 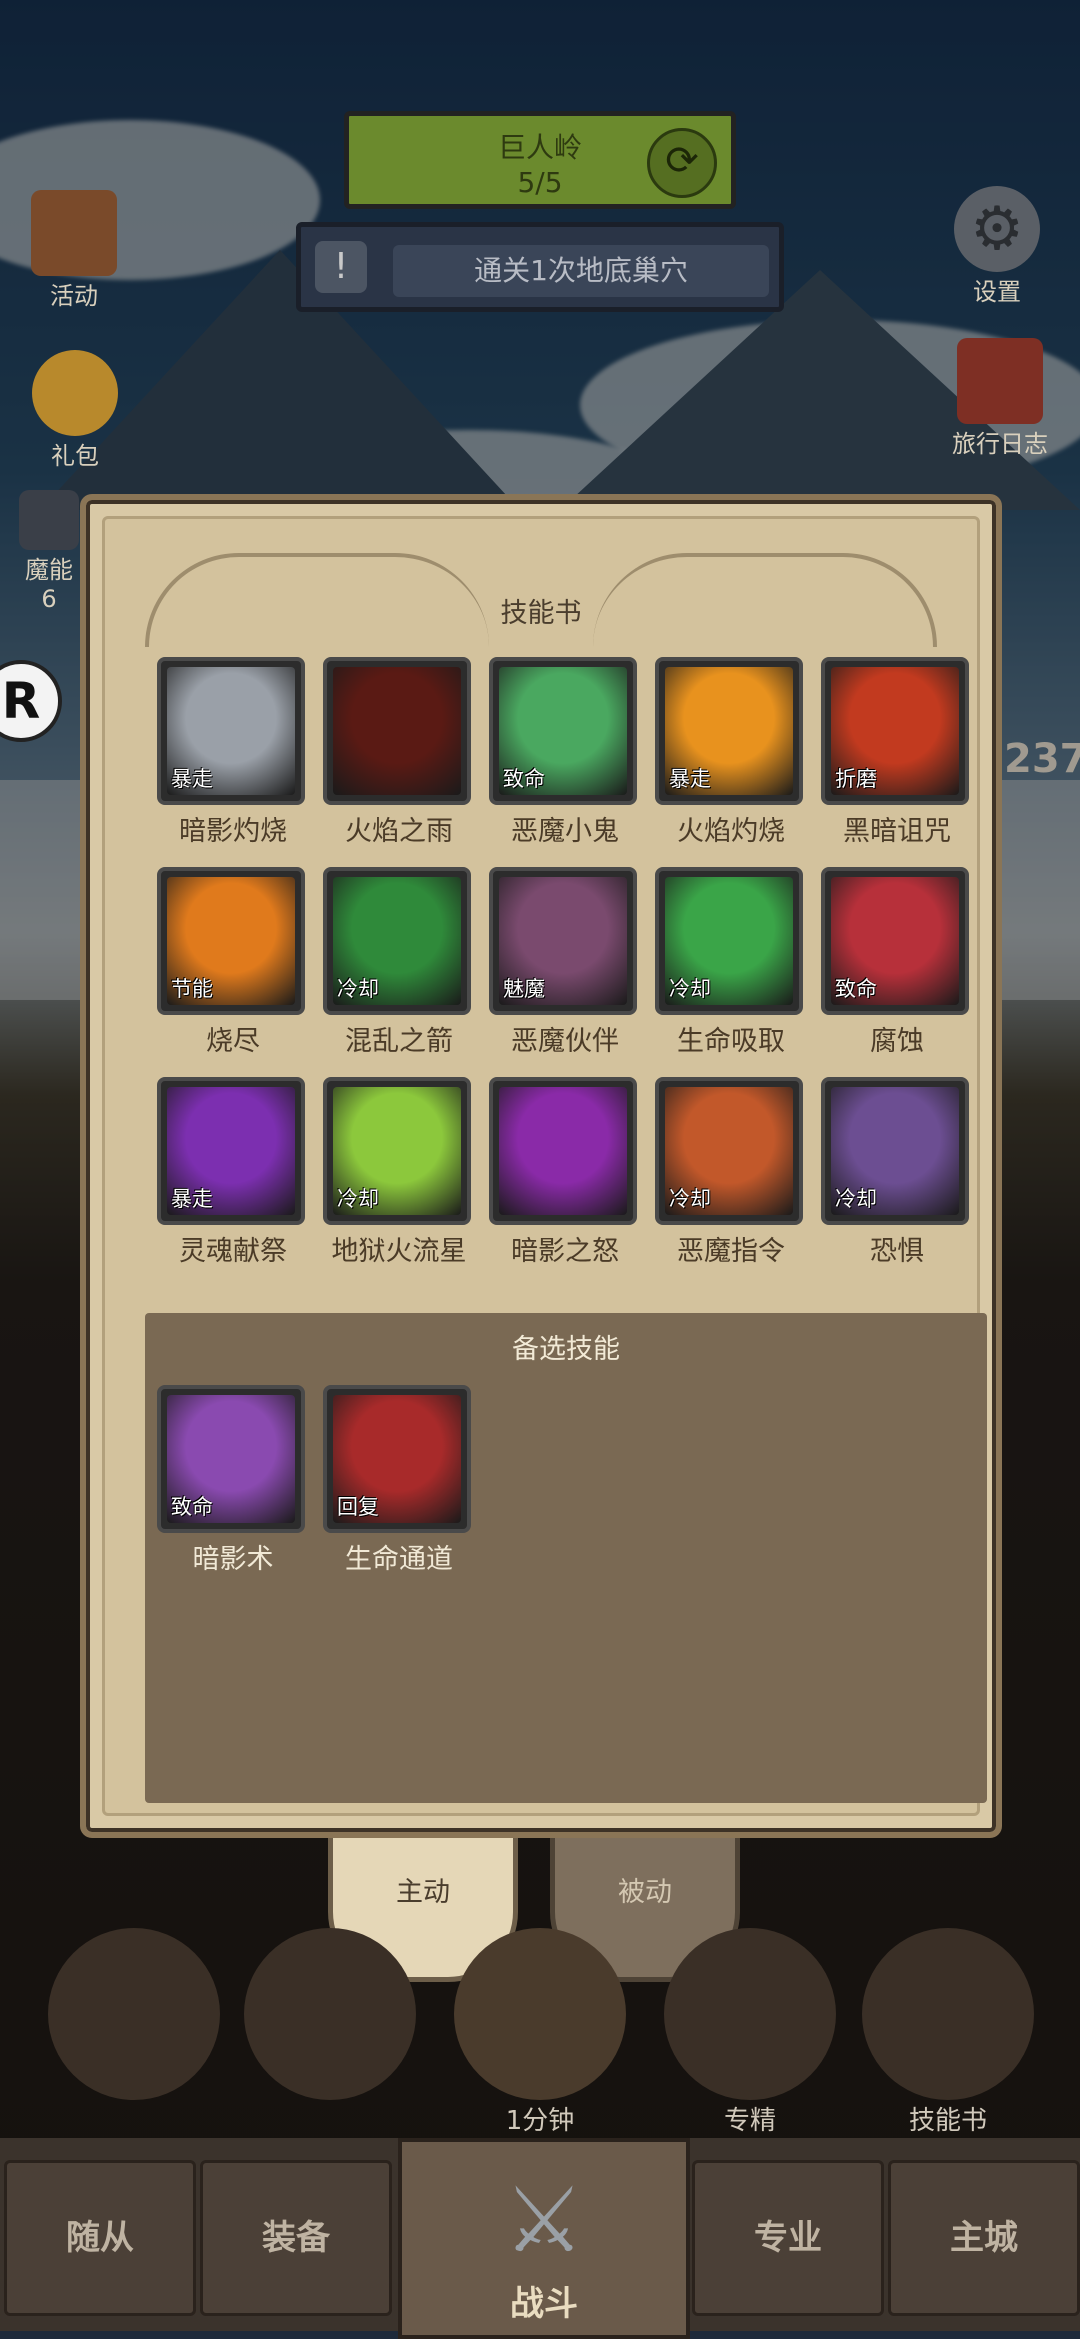 I want to click on skill-item: 冷却混乱之箭, so click(x=399, y=962).